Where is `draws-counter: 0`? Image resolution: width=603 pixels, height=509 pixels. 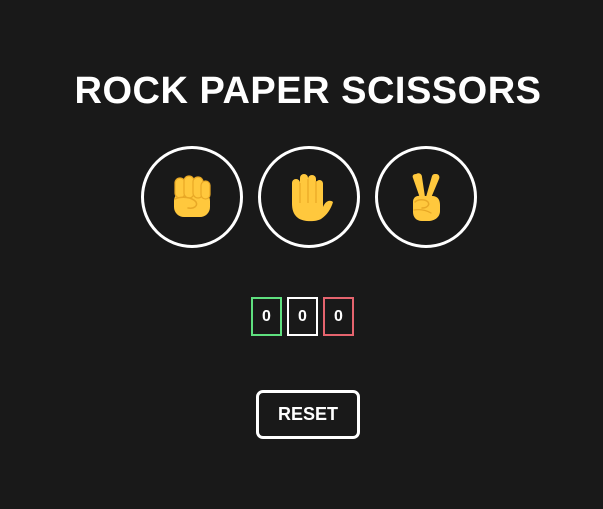 draws-counter: 0 is located at coordinates (302, 316).